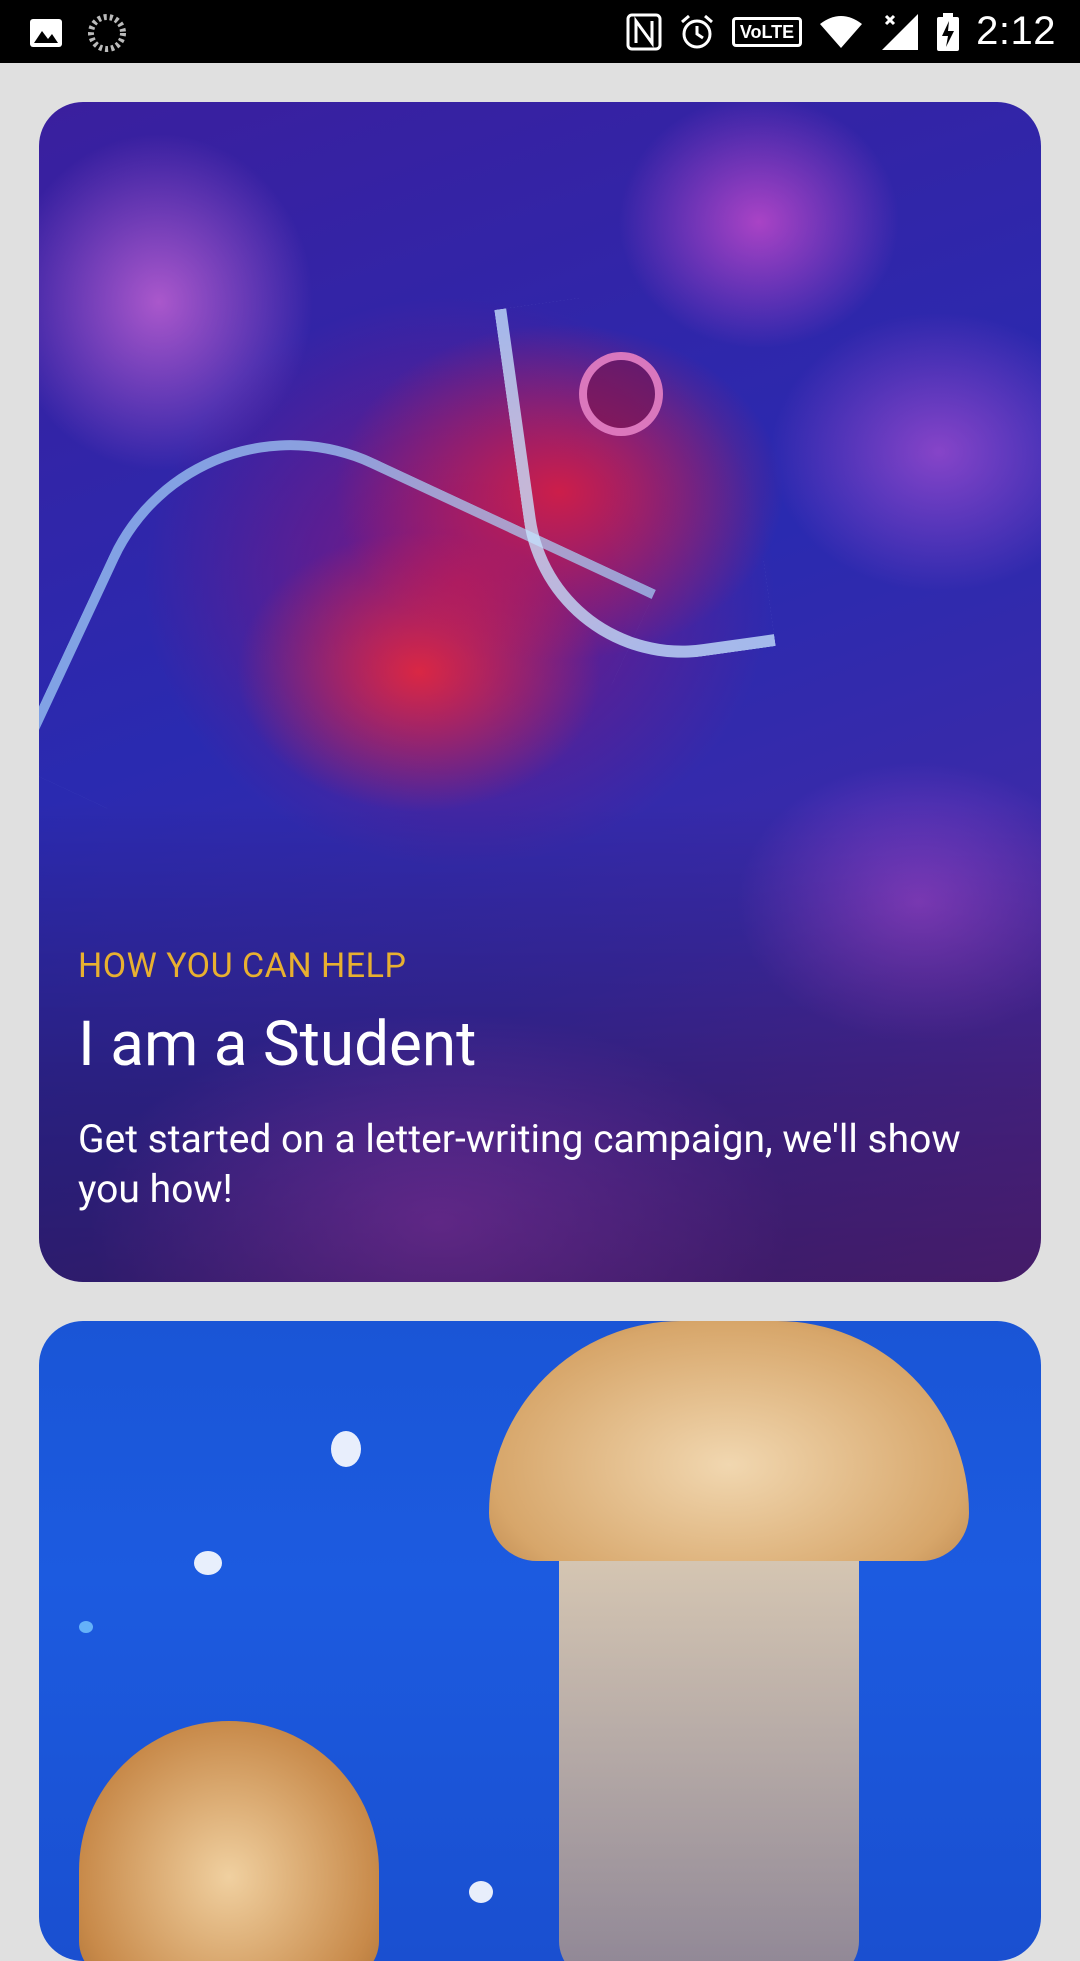 Image resolution: width=1080 pixels, height=1961 pixels. I want to click on gallery-icon, so click(46, 33).